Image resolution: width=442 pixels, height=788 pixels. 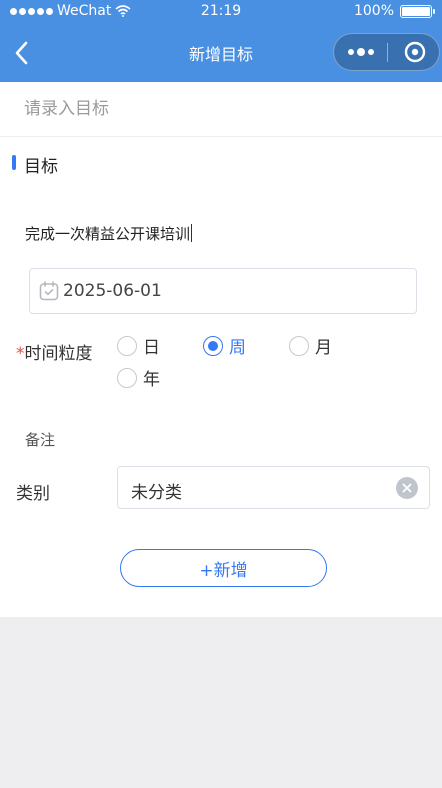 I want to click on top-bar: WeChat 21:19 100% 新增目标, so click(x=221, y=41).